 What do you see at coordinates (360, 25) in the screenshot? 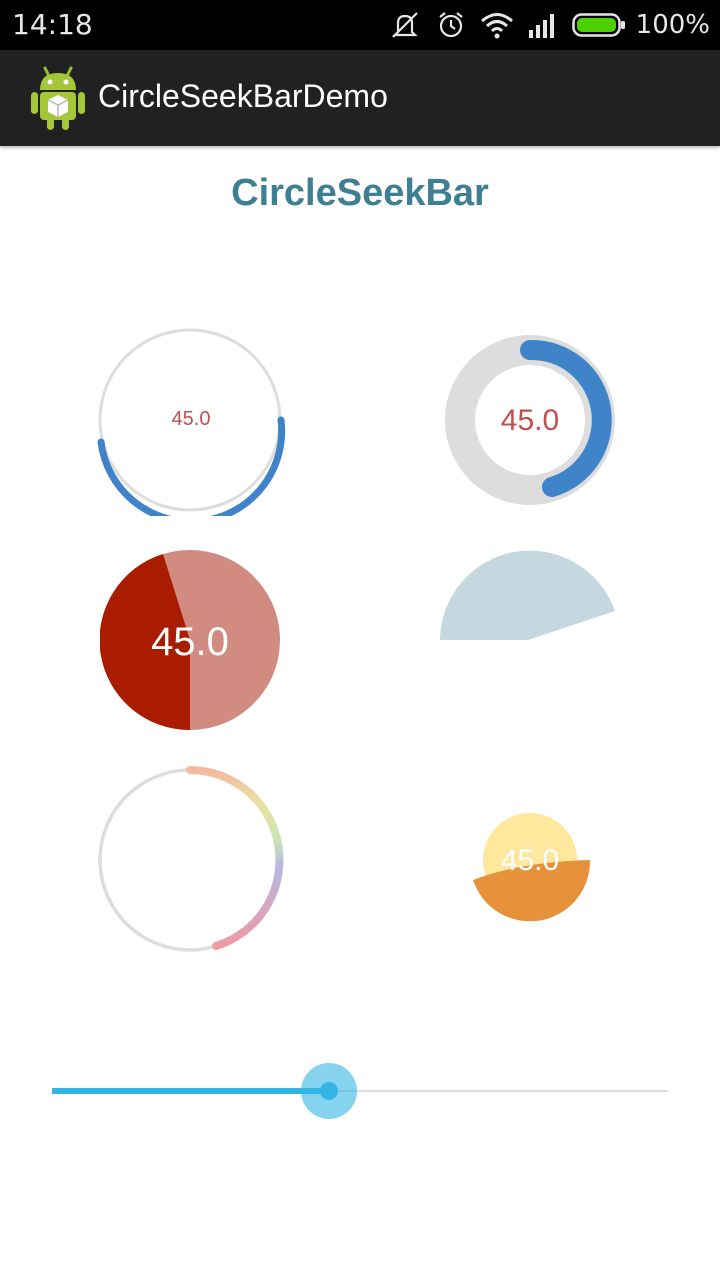
I see `status-bar: 14:18 100%` at bounding box center [360, 25].